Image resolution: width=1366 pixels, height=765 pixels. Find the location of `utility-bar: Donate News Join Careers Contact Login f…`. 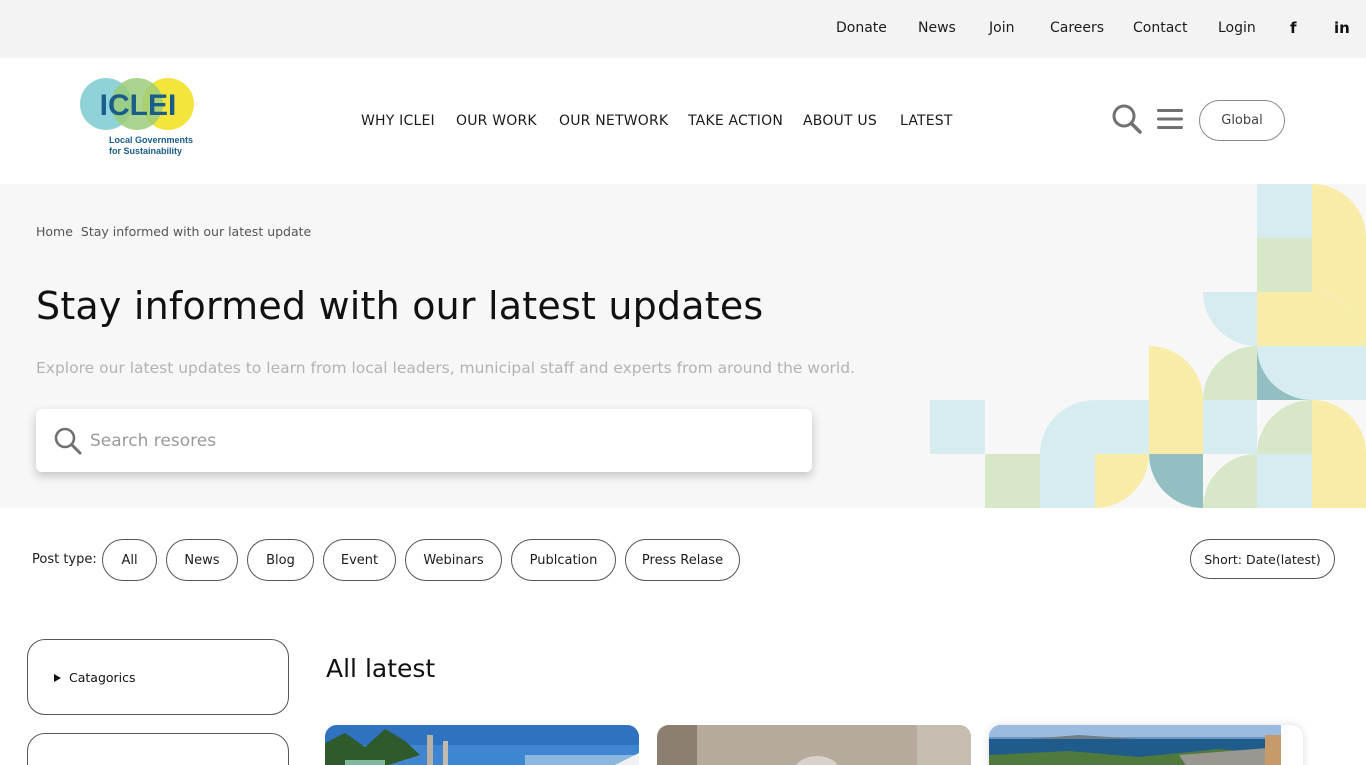

utility-bar: Donate News Join Careers Contact Login f… is located at coordinates (683, 29).